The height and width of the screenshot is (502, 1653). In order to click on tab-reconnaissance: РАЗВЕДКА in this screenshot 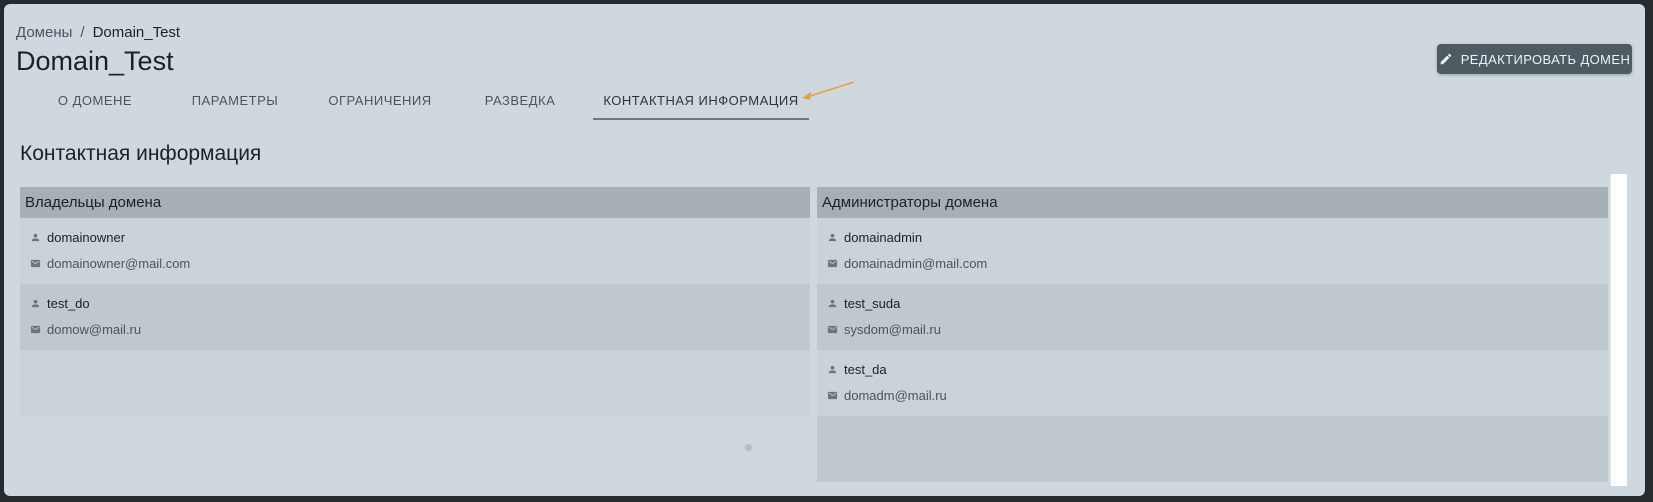, I will do `click(520, 106)`.